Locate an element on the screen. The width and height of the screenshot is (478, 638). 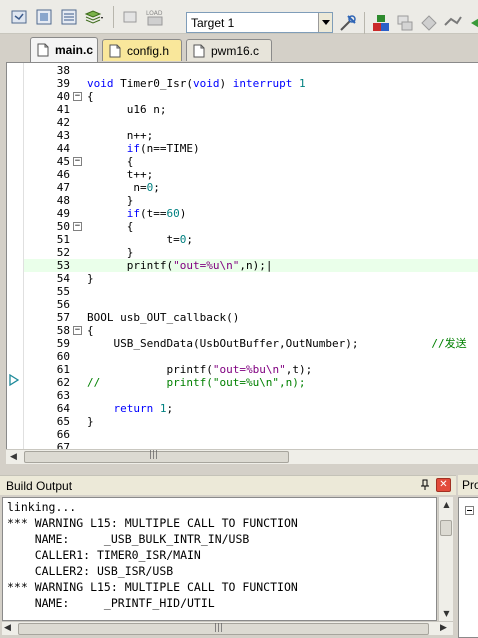
tab-bar: main.c config.h pwm16.c is located at coordinates (239, 48).